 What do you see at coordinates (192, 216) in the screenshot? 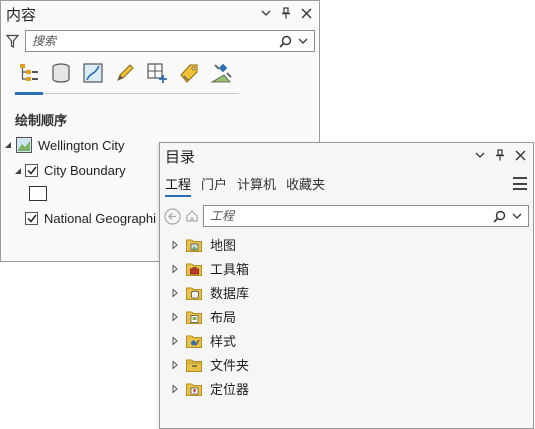
I see `home-icon` at bounding box center [192, 216].